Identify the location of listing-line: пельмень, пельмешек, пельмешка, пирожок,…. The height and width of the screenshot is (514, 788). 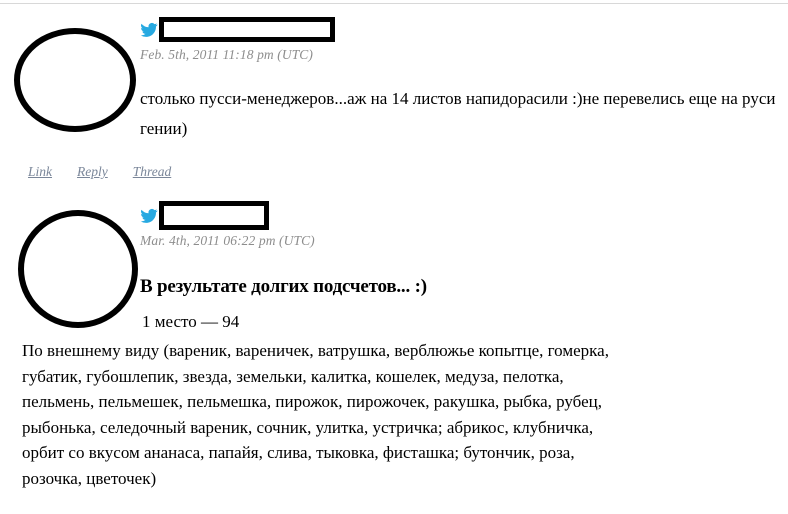
(312, 401).